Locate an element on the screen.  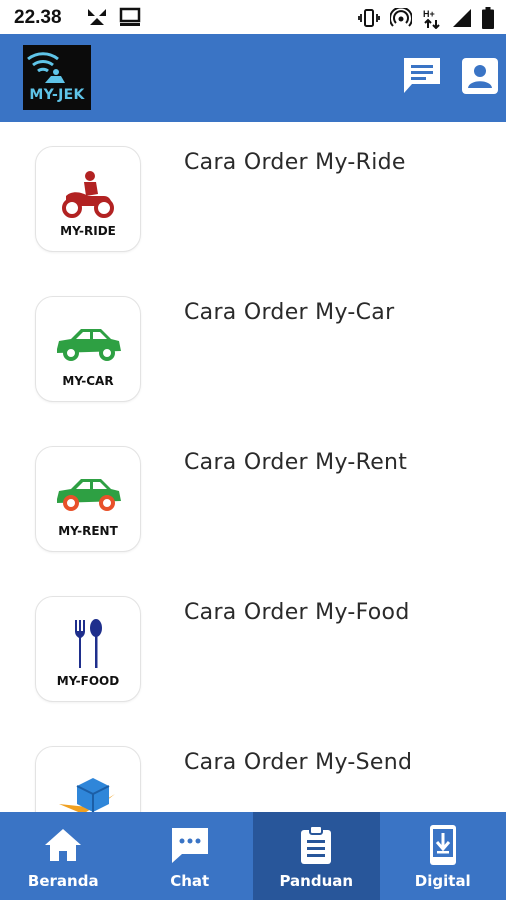
svg-text: H+ is located at coordinates (429, 14).